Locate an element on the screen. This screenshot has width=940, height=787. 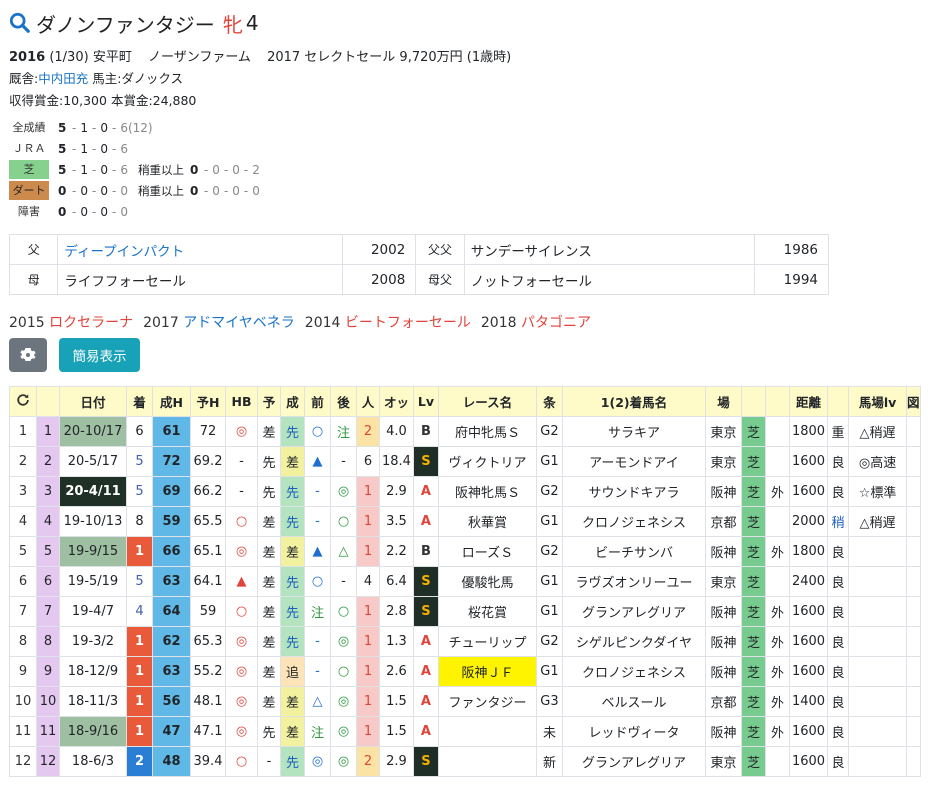
race-date: 19-9/15 is located at coordinates (93, 551).